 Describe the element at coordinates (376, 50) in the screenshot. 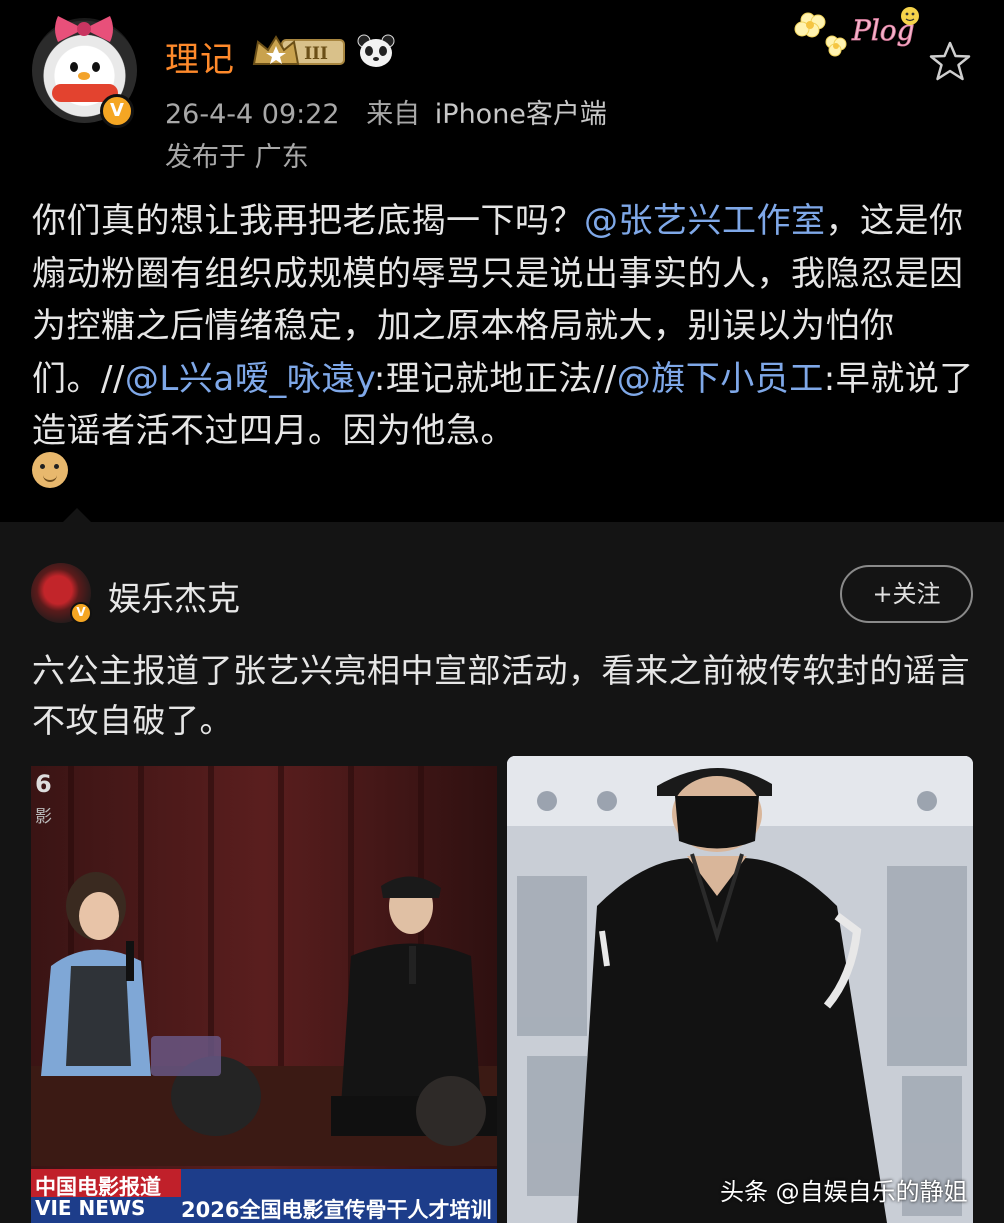

I see `panda-icon` at that location.